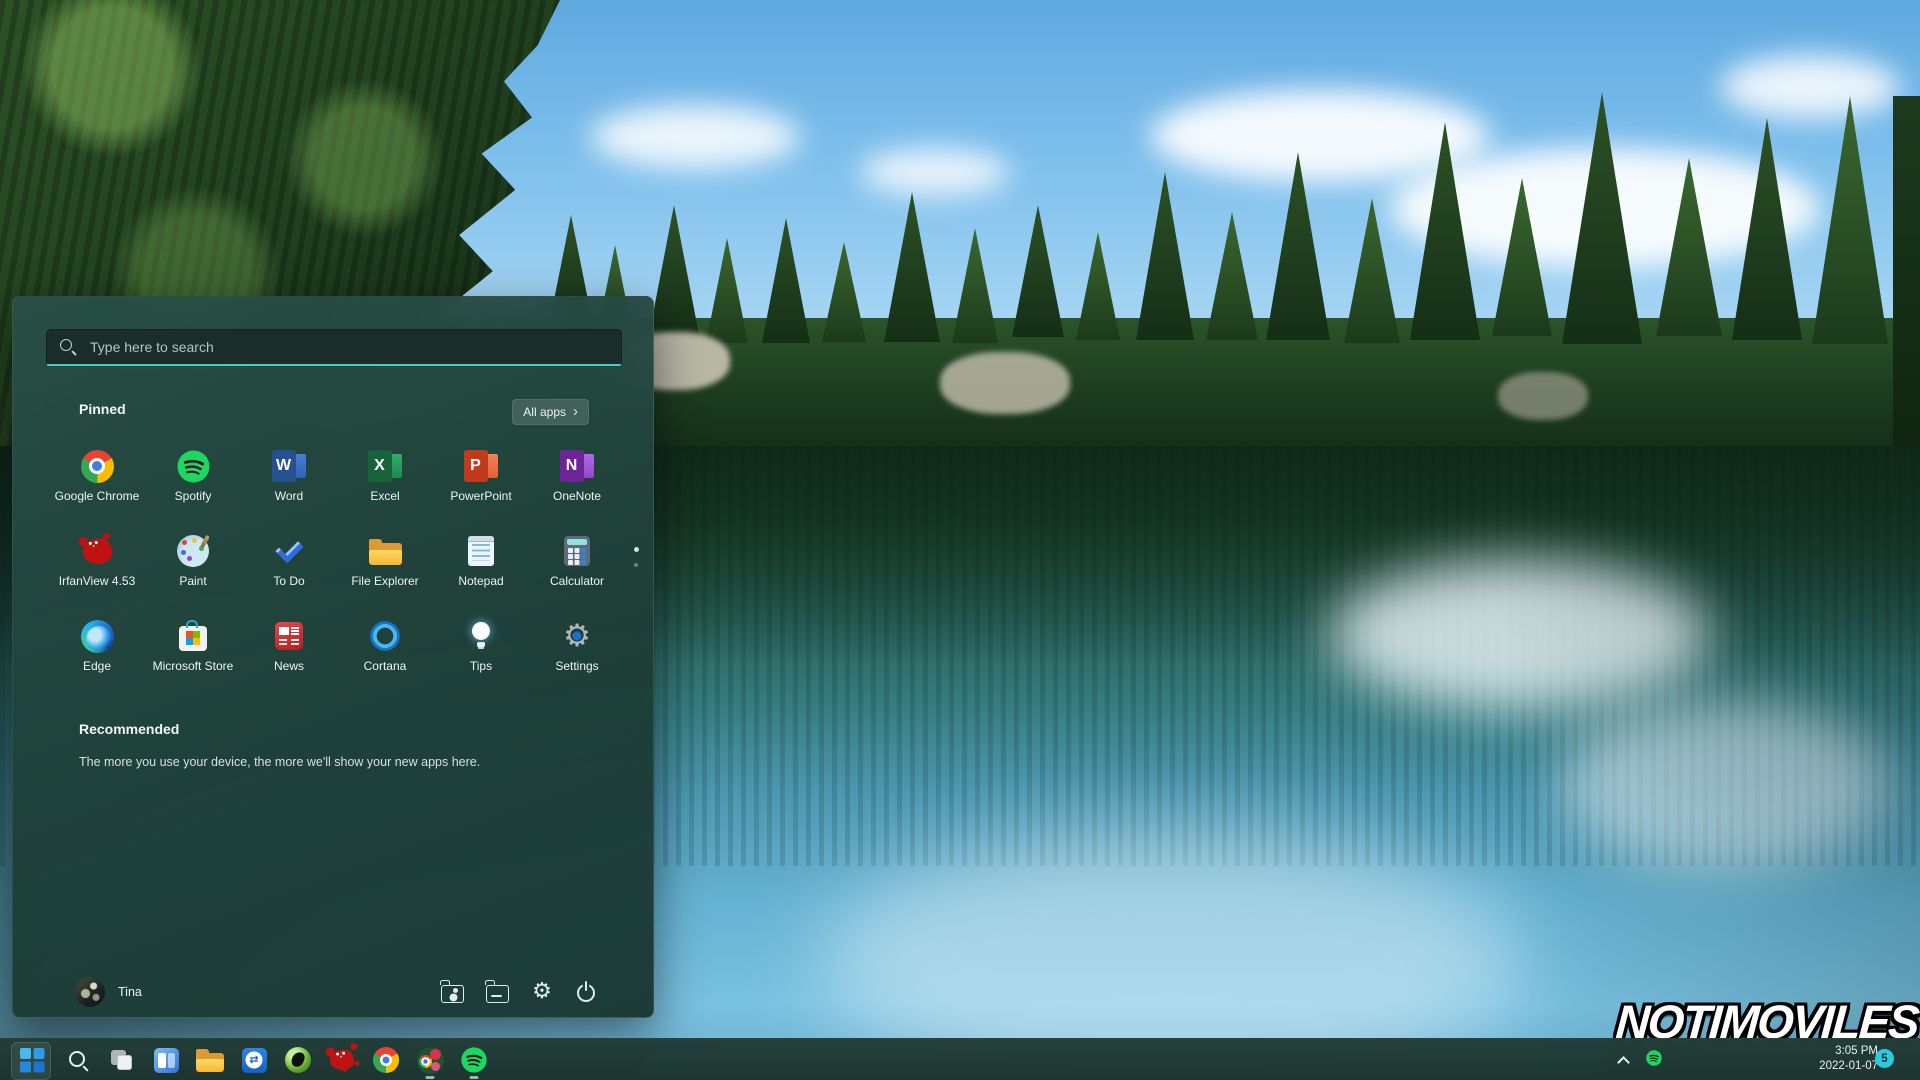  I want to click on taskbar-green-orb-app, so click(298, 1059).